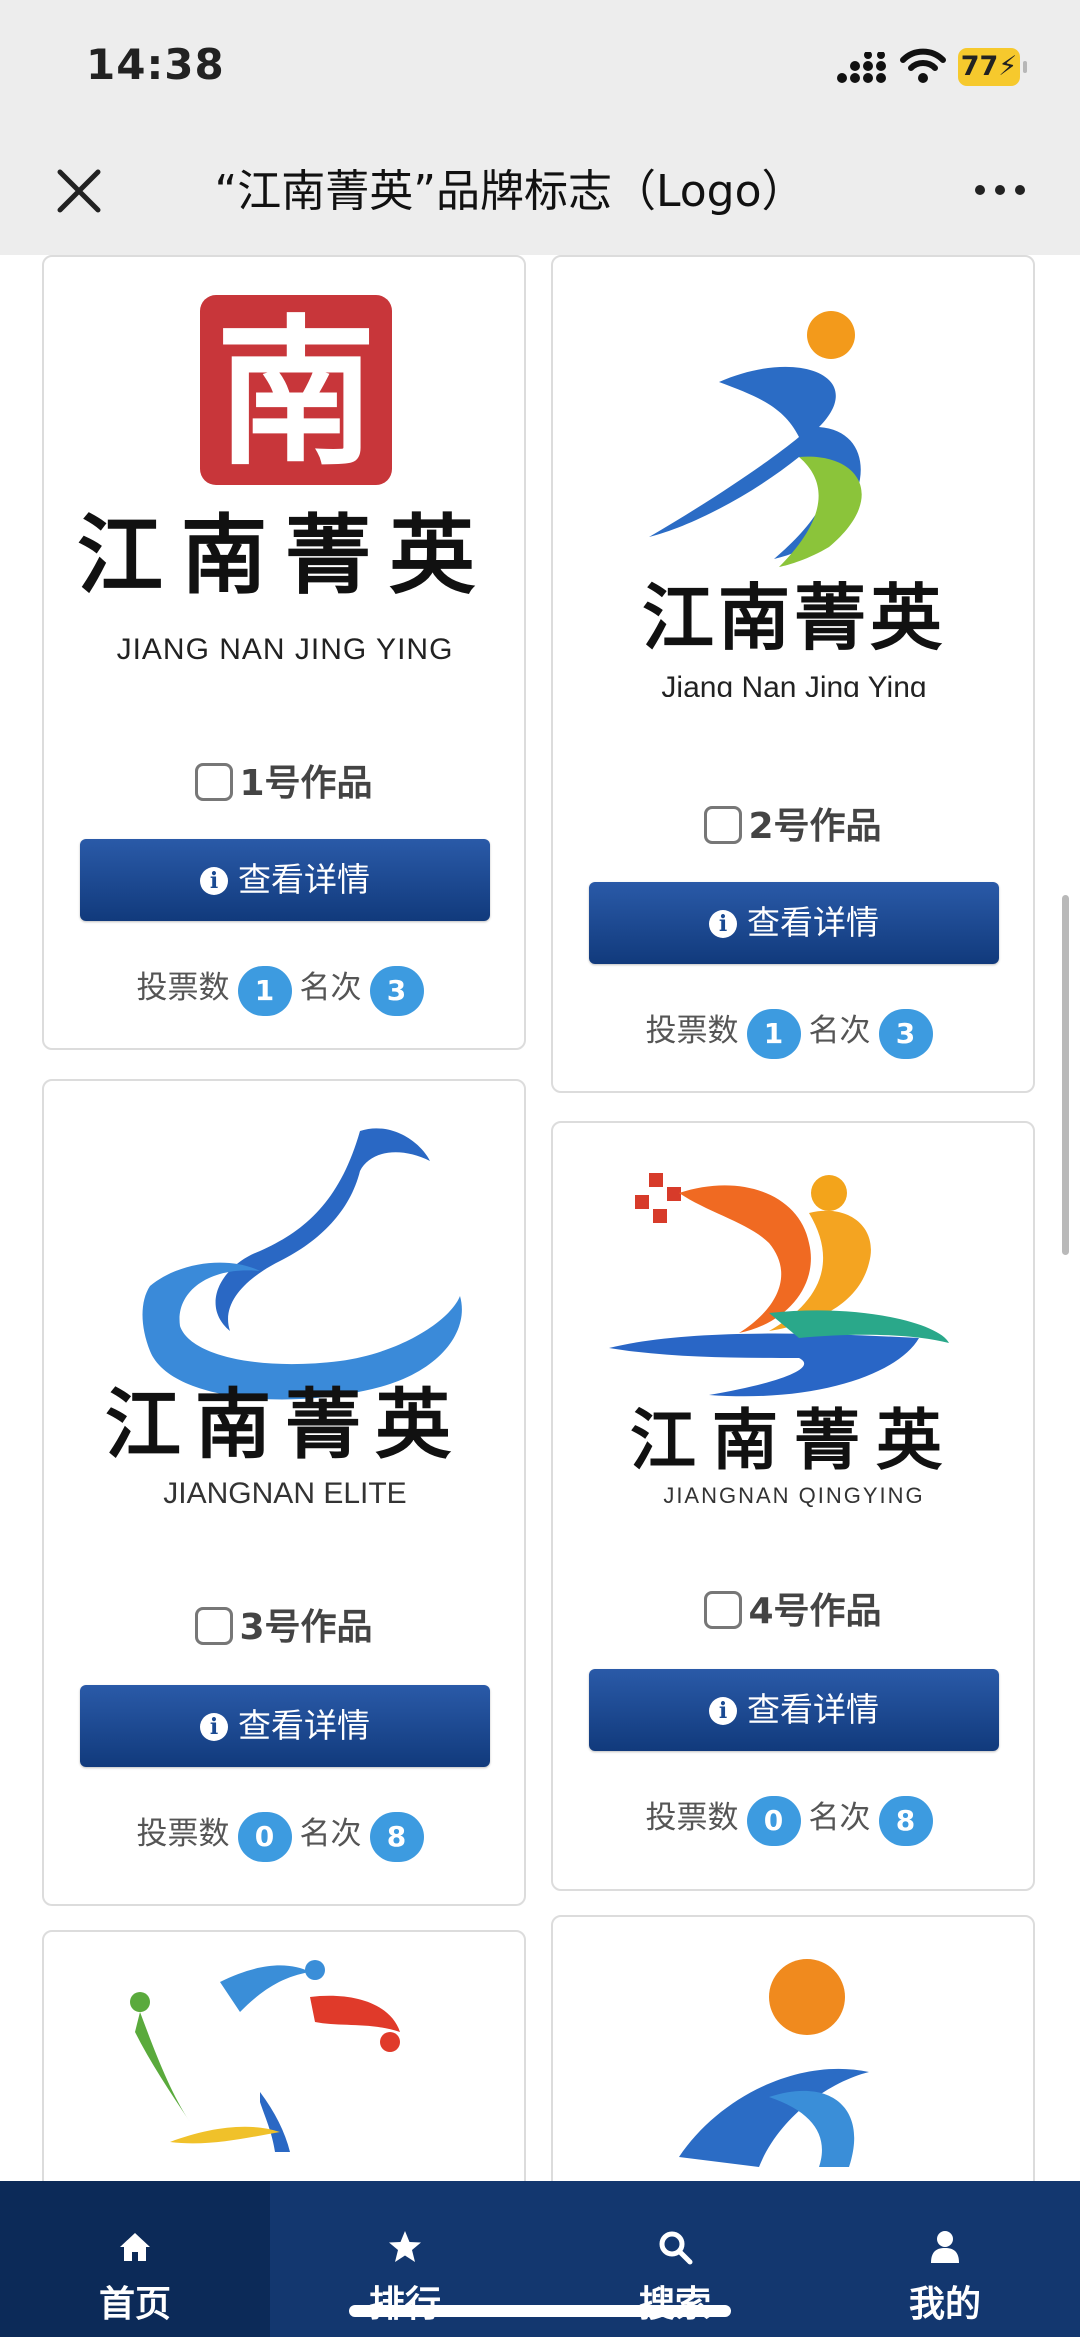  I want to click on wifi-icon, so click(923, 65).